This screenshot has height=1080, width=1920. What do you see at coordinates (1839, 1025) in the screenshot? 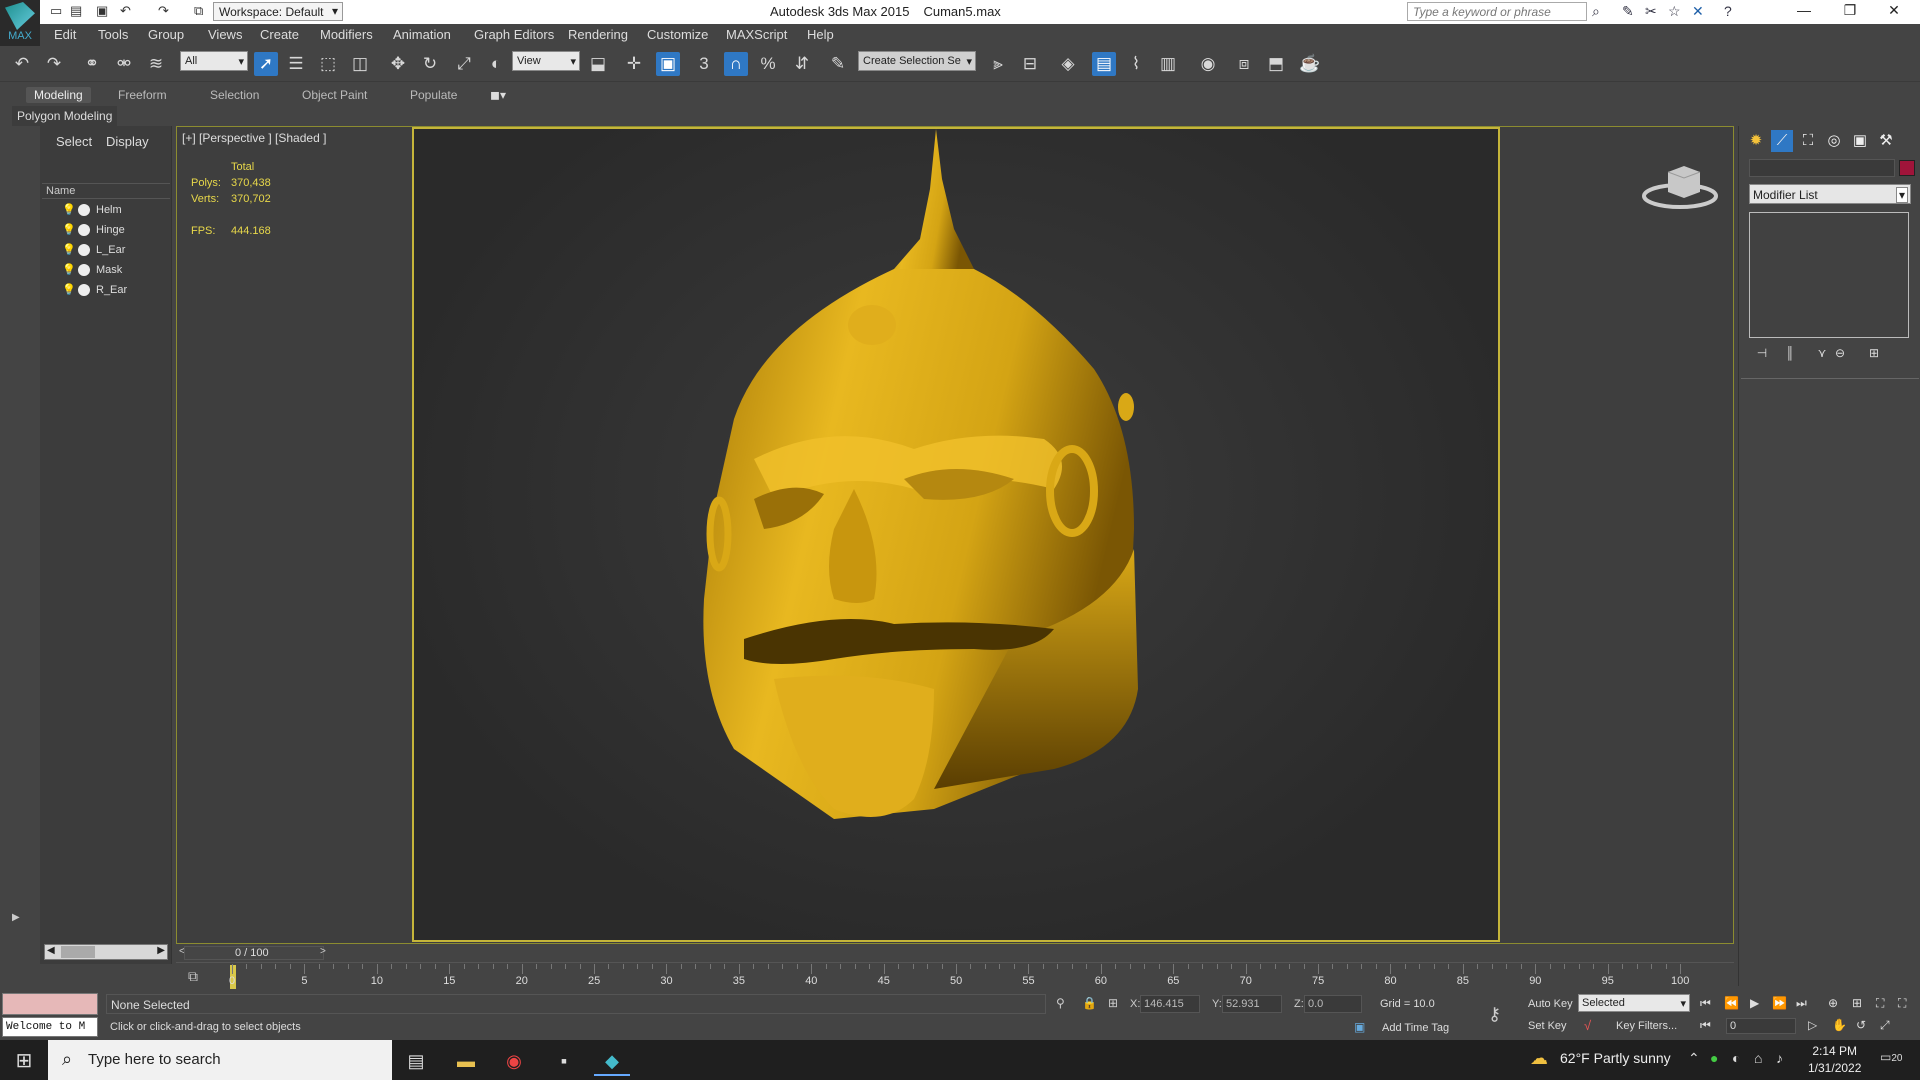
I see `pan-icon: ✋` at bounding box center [1839, 1025].